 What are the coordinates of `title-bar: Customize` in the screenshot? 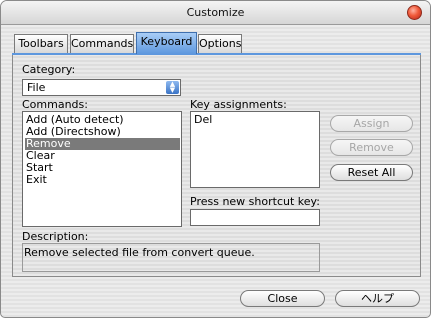 It's located at (215, 13).